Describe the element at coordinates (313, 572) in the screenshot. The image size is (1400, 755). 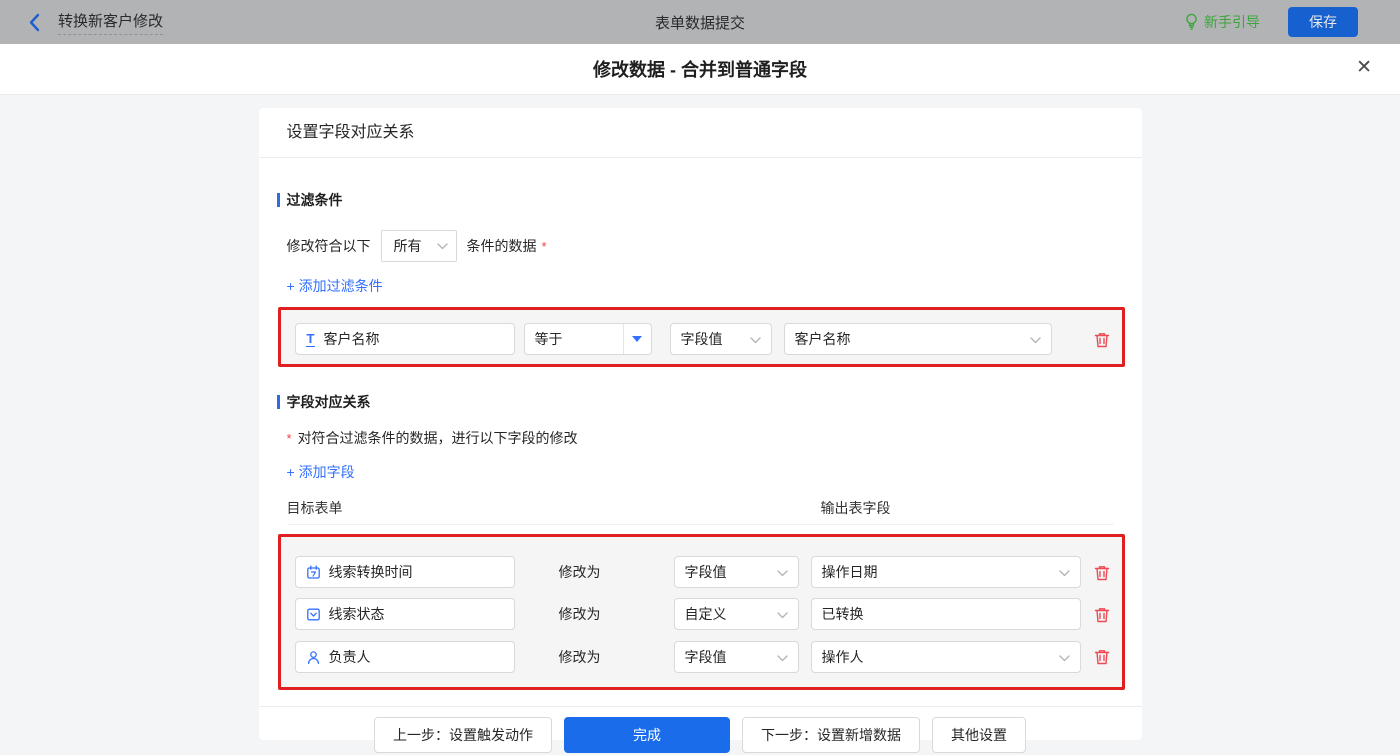
I see `calendar-icon` at that location.